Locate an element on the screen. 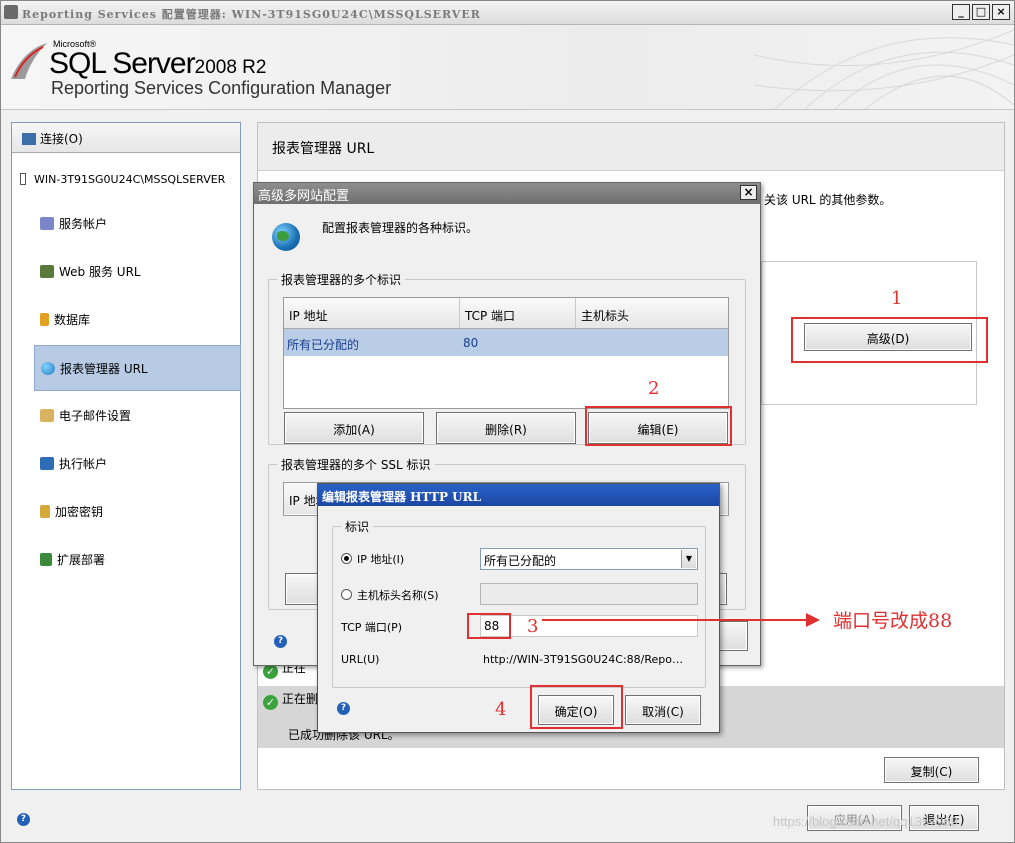 This screenshot has height=843, width=1015. sidebar-item-report-manager-url: 报表管理器 URL is located at coordinates (137, 368).